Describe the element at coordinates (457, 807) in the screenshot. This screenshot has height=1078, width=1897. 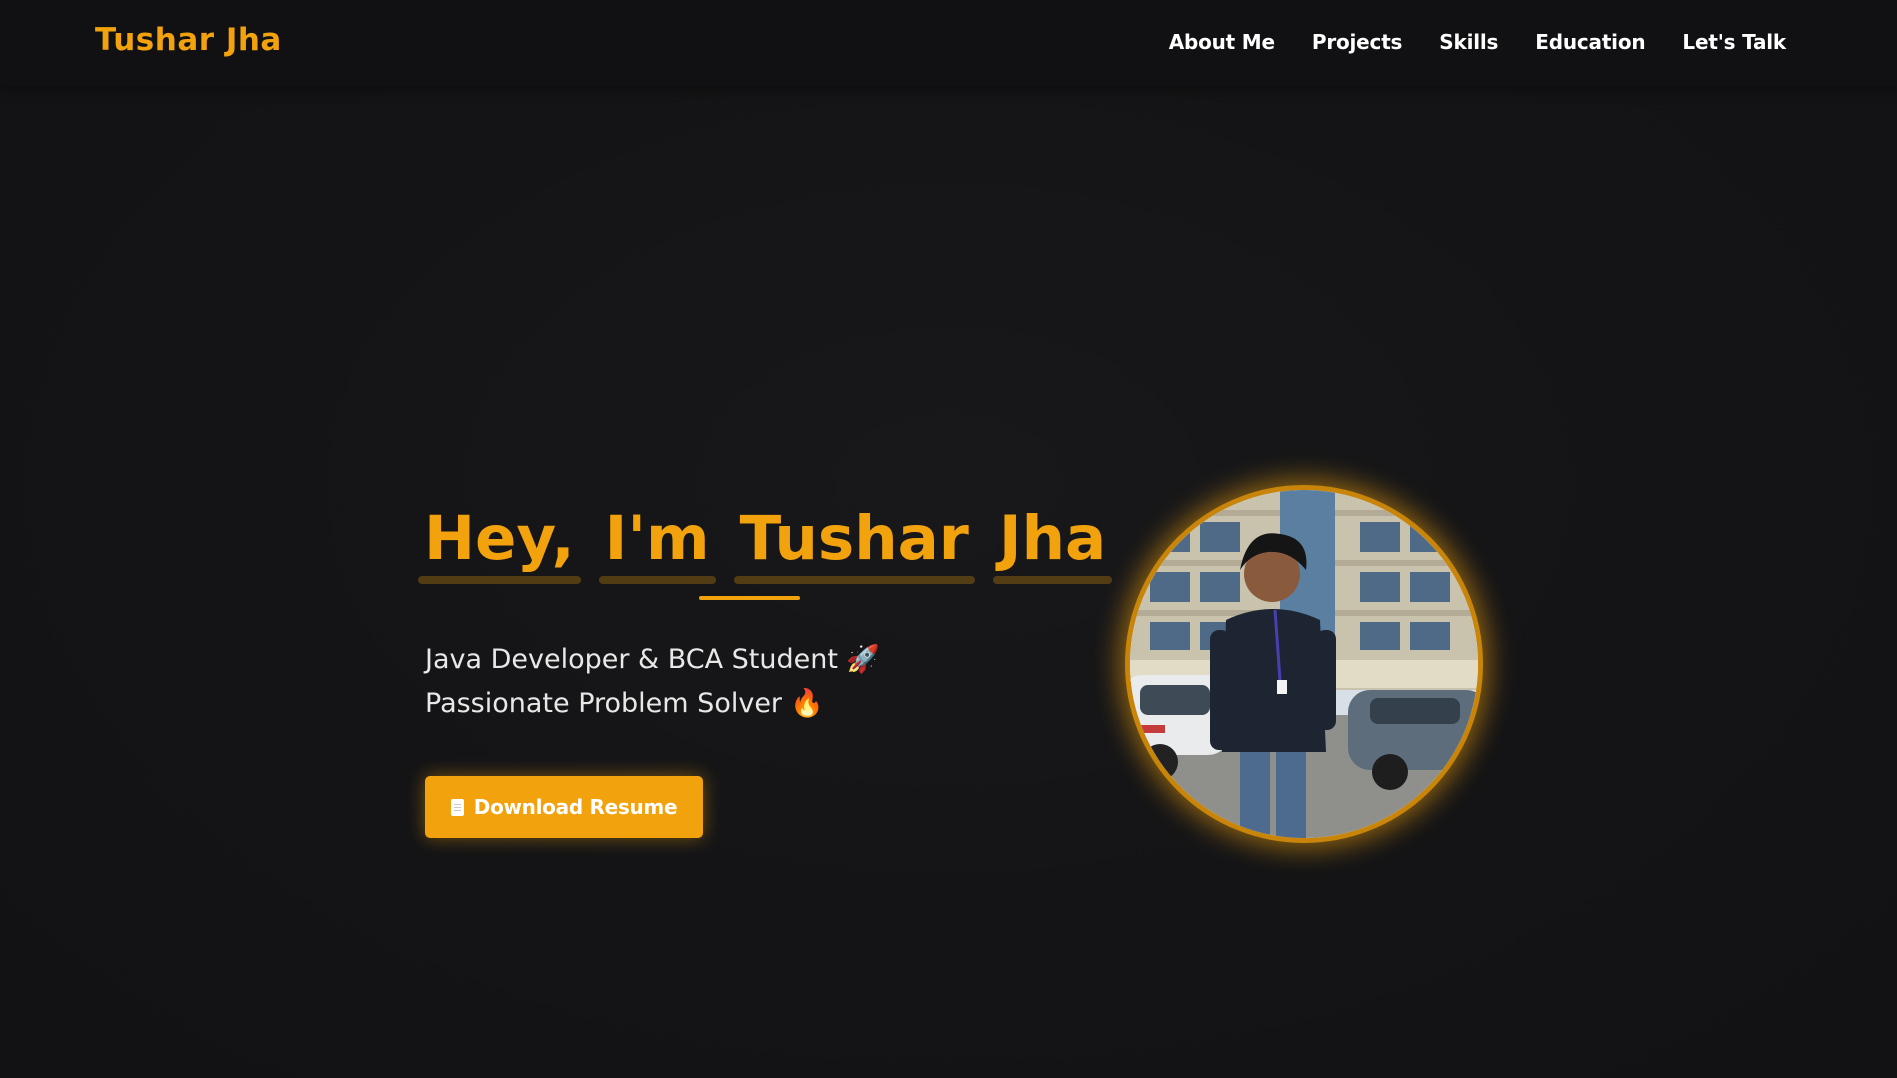
I see `document-icon` at that location.